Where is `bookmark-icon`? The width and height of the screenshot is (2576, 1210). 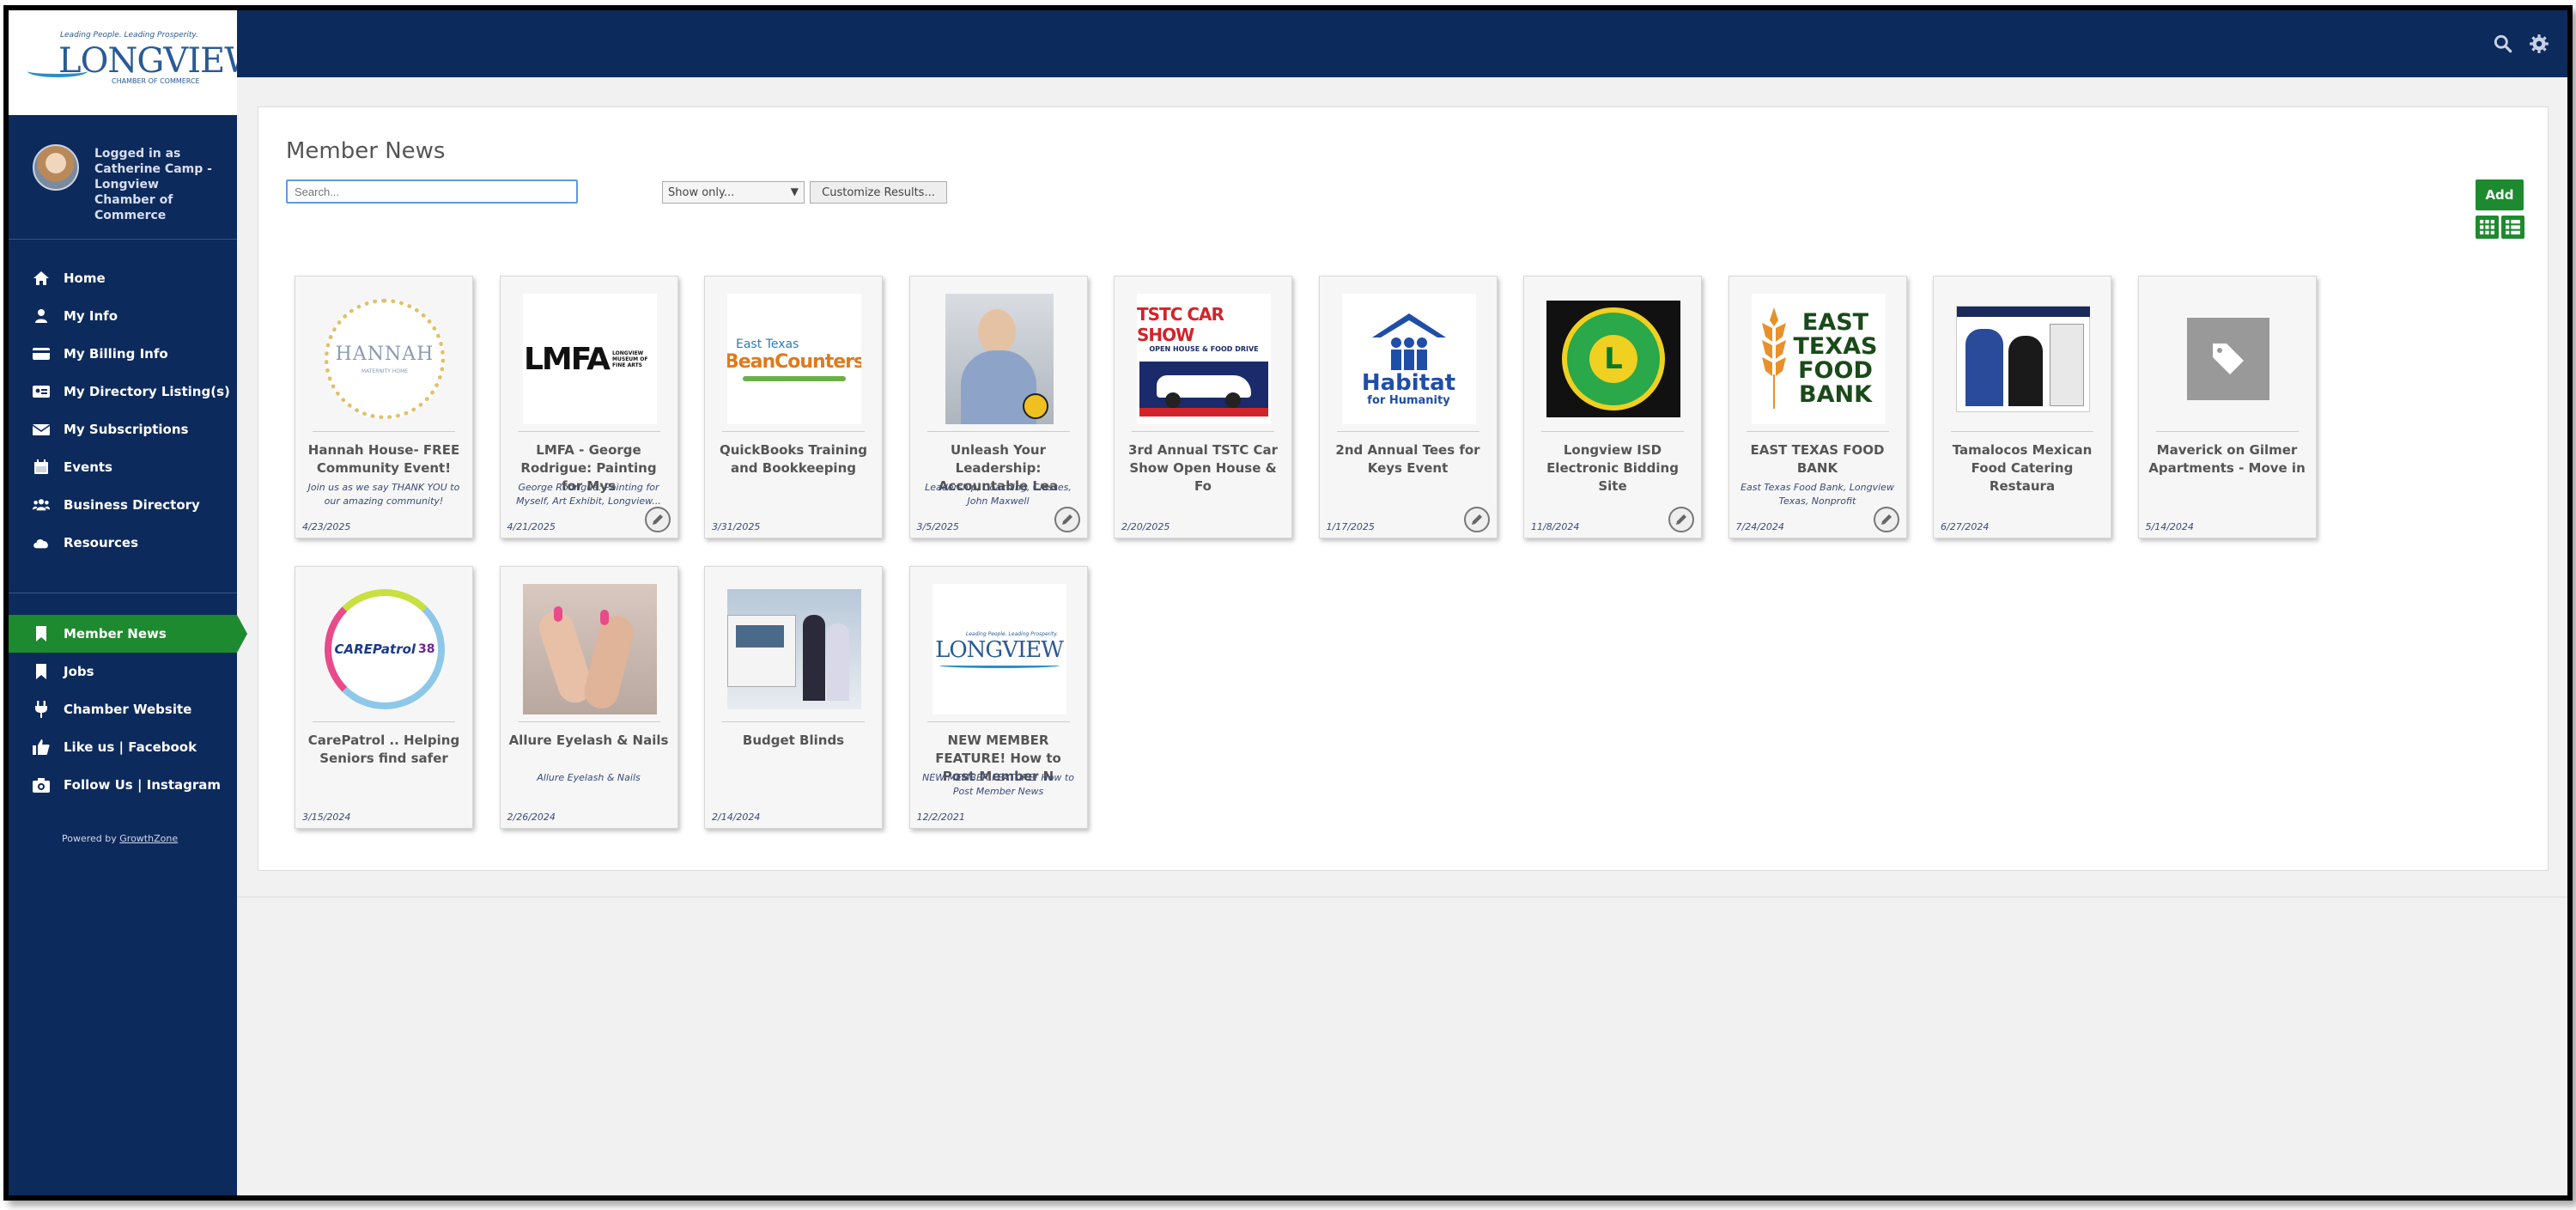
bookmark-icon is located at coordinates (41, 671).